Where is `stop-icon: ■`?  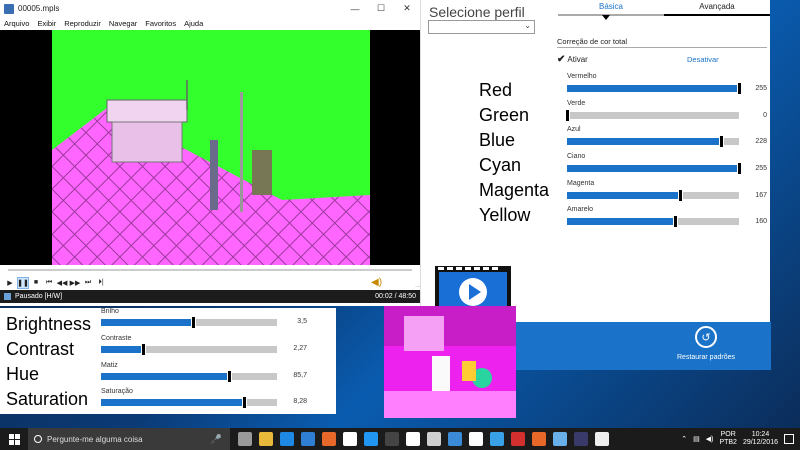 stop-icon: ■ is located at coordinates (36, 283).